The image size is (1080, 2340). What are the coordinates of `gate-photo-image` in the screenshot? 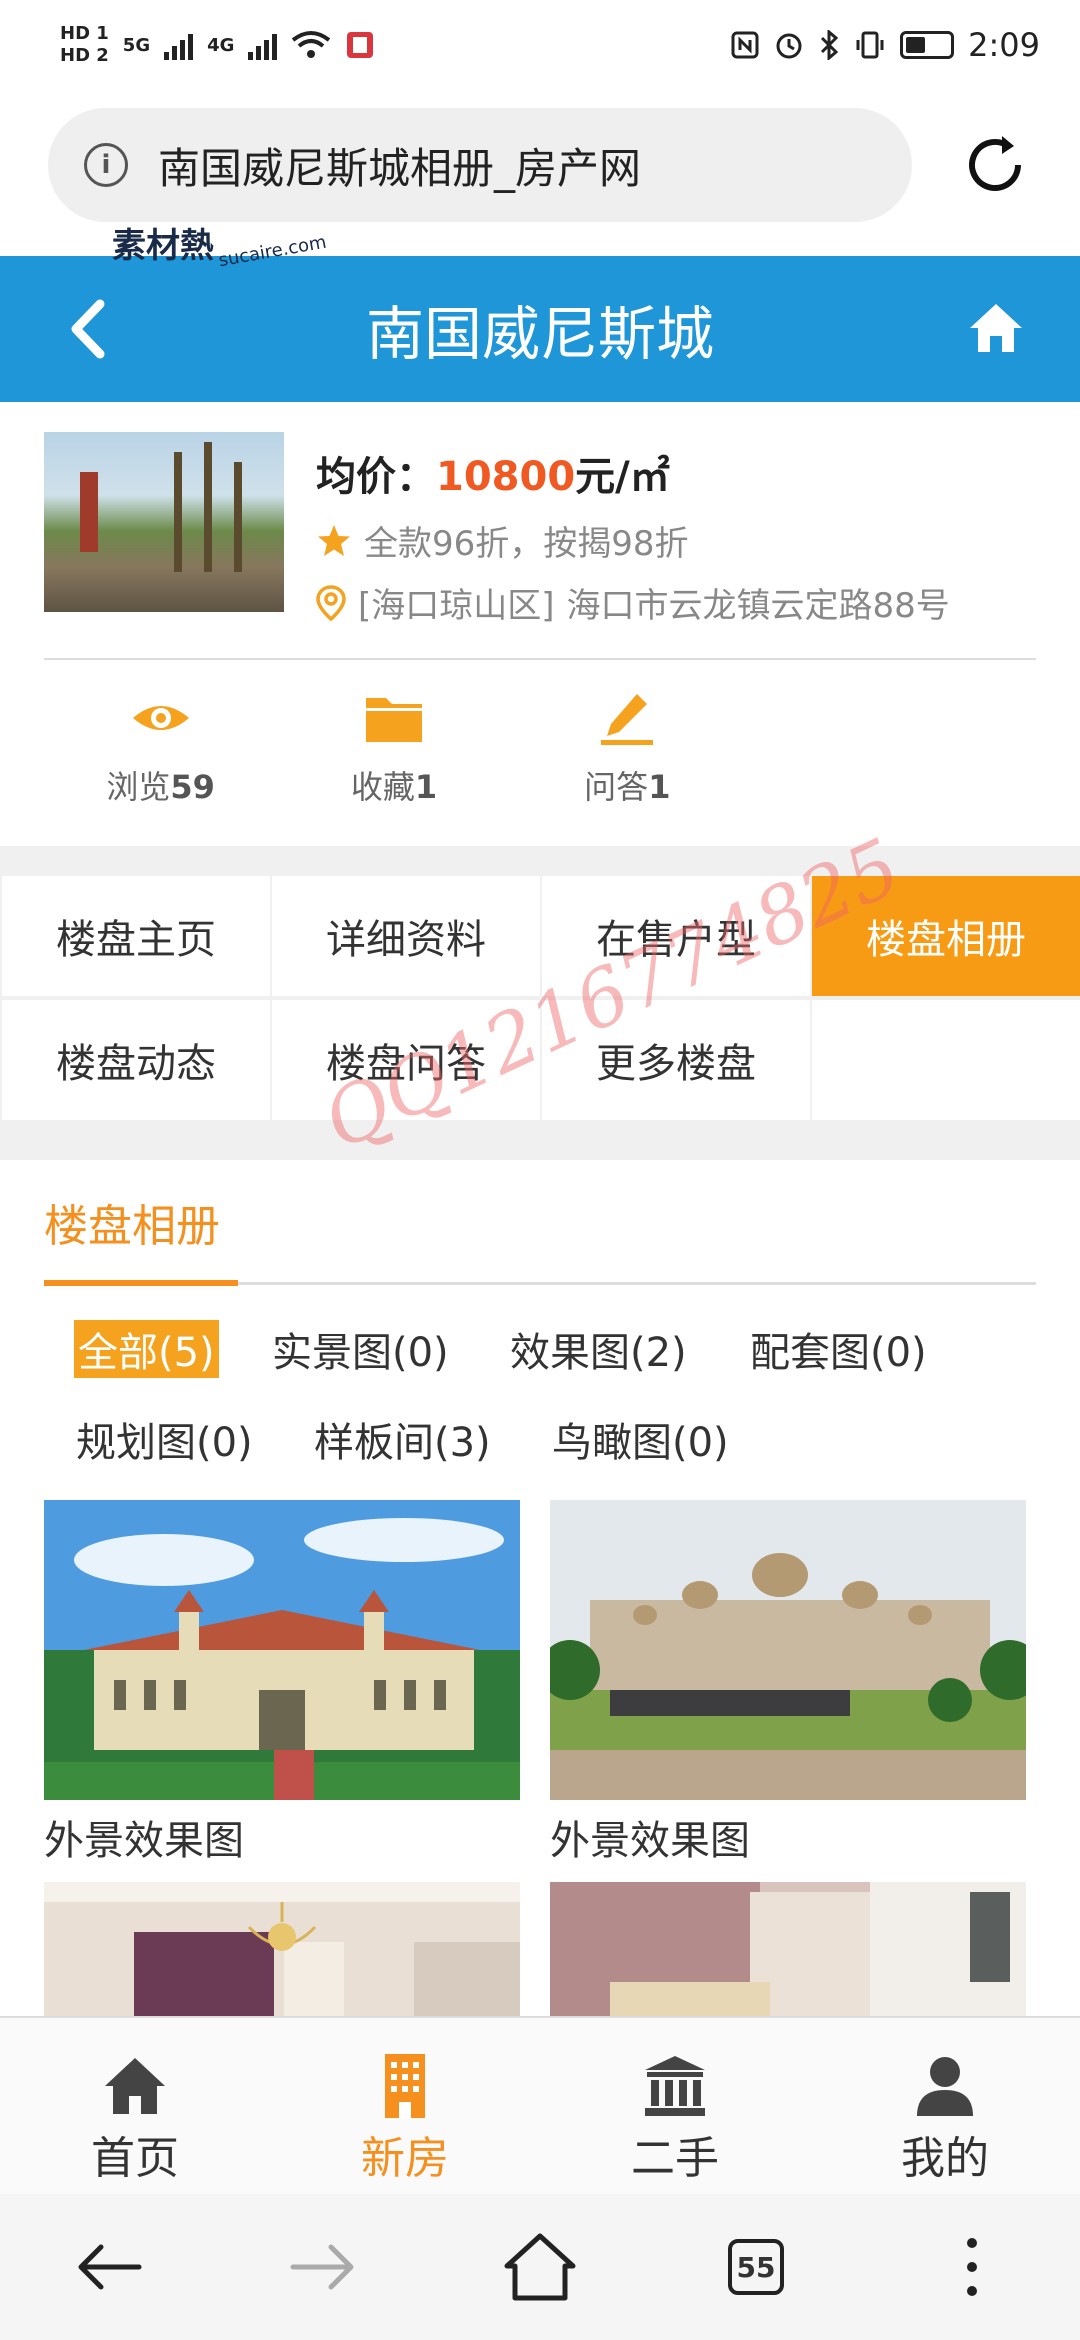 It's located at (788, 1650).